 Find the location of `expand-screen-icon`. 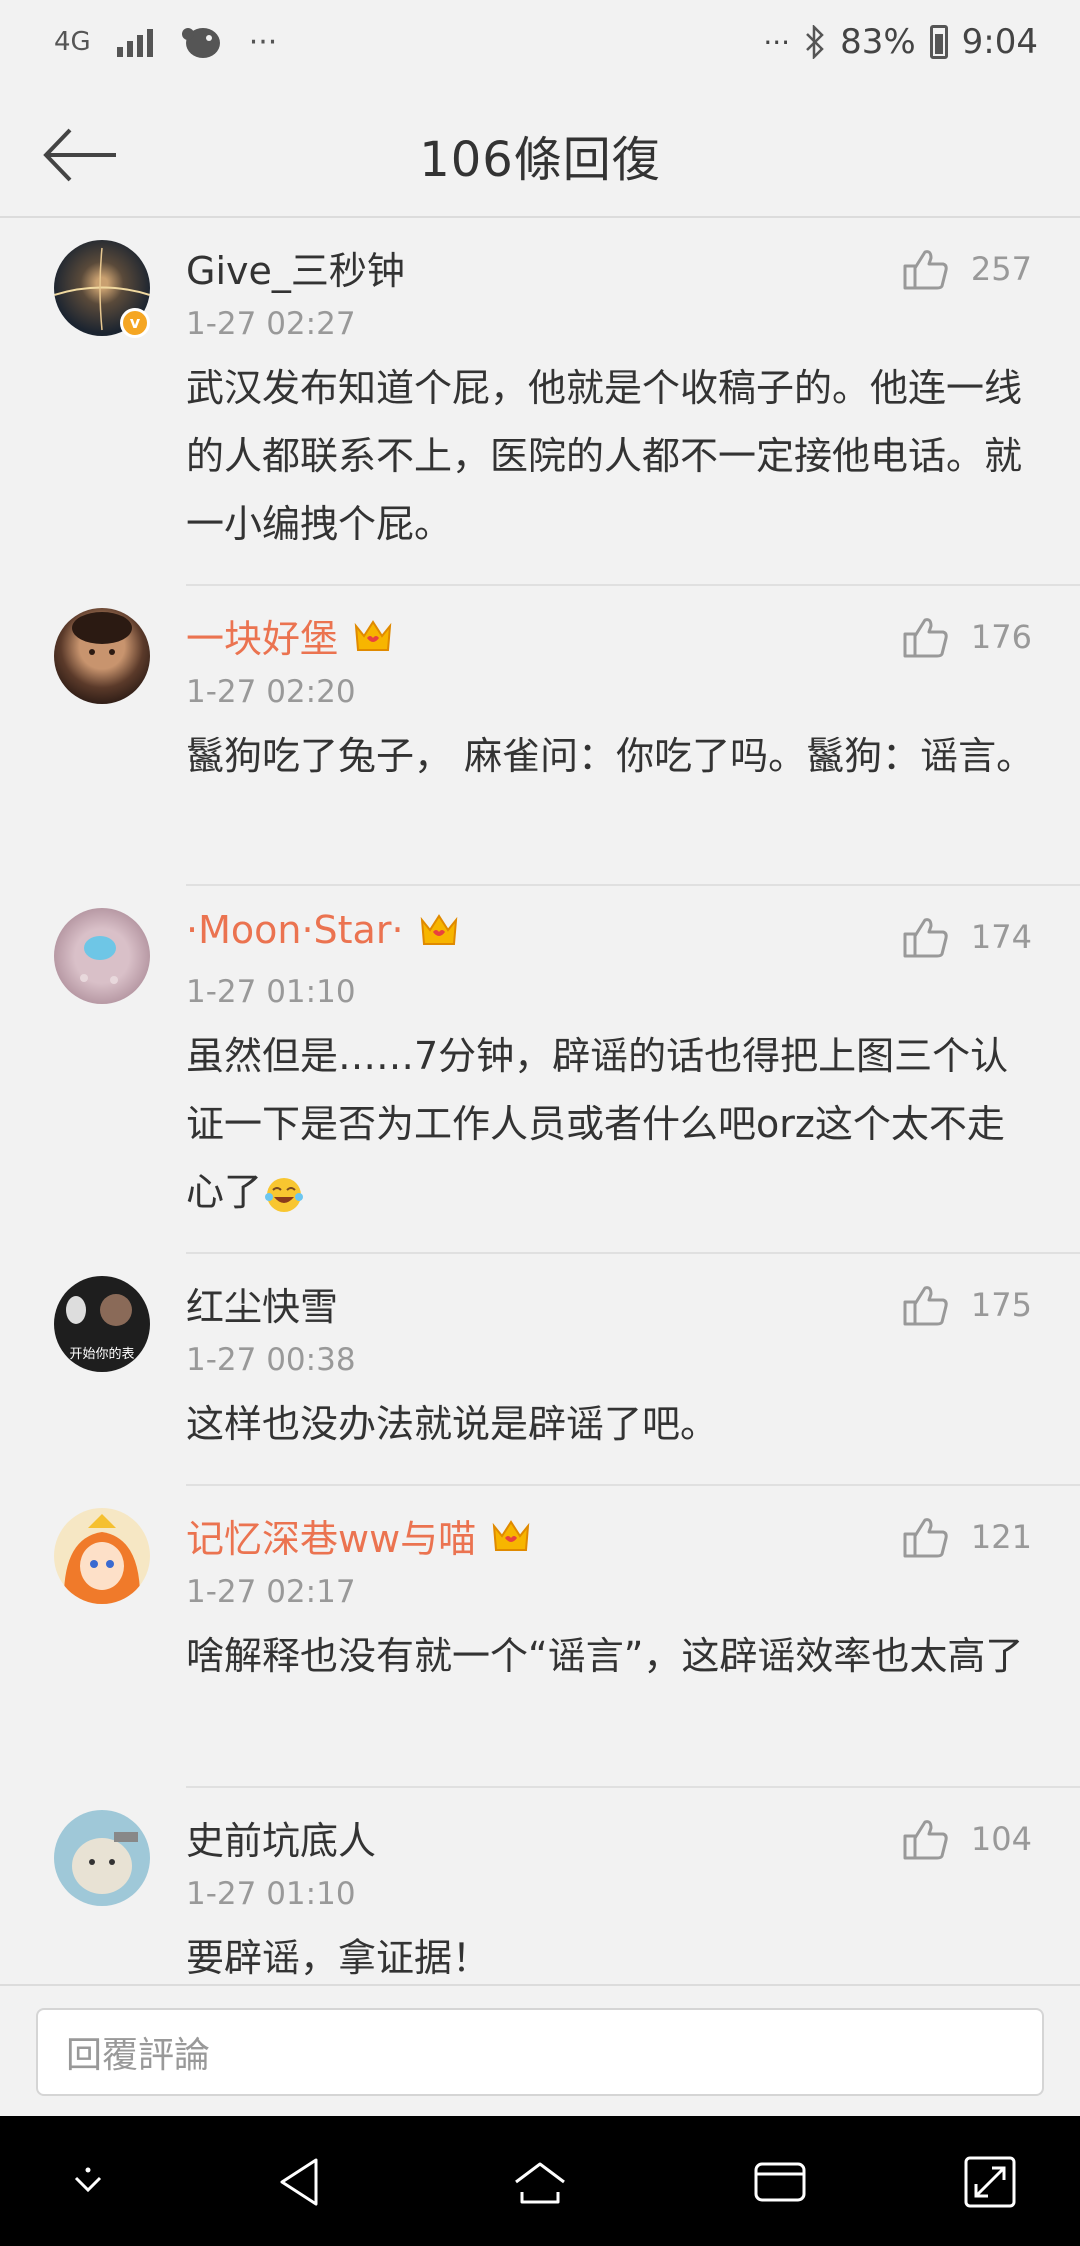

expand-screen-icon is located at coordinates (990, 2182).